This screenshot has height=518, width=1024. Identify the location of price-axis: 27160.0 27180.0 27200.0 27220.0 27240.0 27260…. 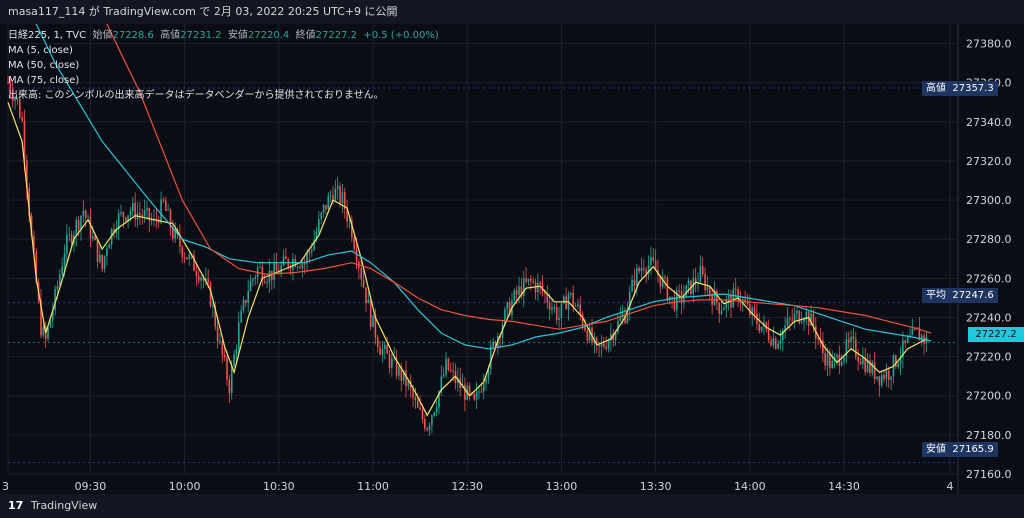
(989, 259).